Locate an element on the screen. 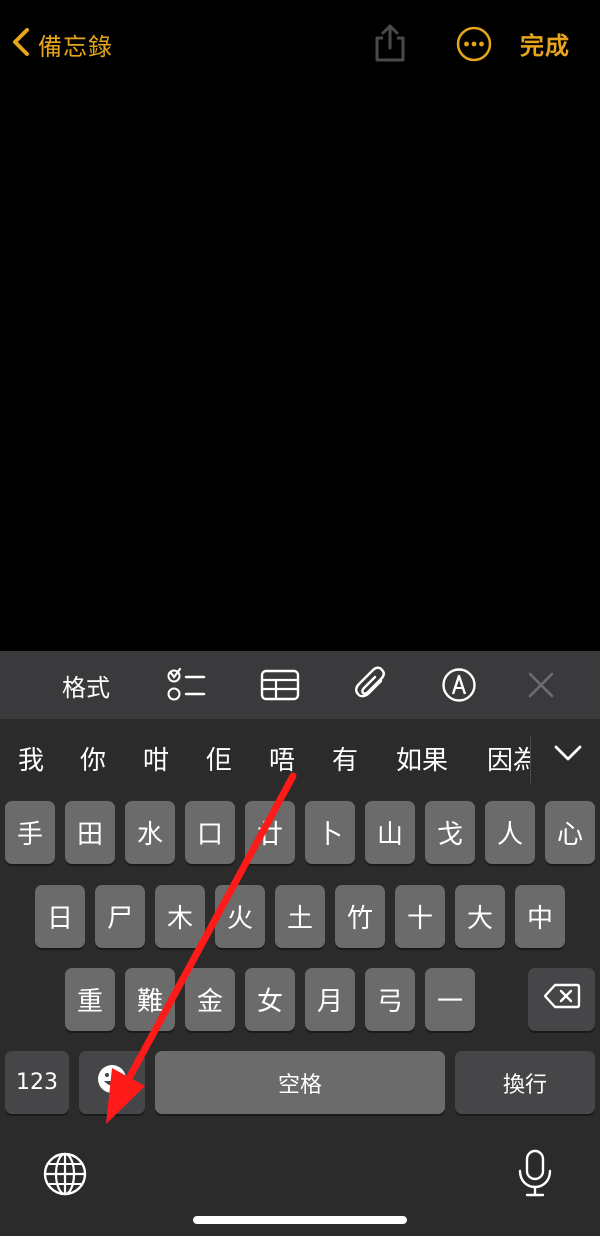 This screenshot has width=600, height=1236. format-button: 格式 is located at coordinates (86, 685).